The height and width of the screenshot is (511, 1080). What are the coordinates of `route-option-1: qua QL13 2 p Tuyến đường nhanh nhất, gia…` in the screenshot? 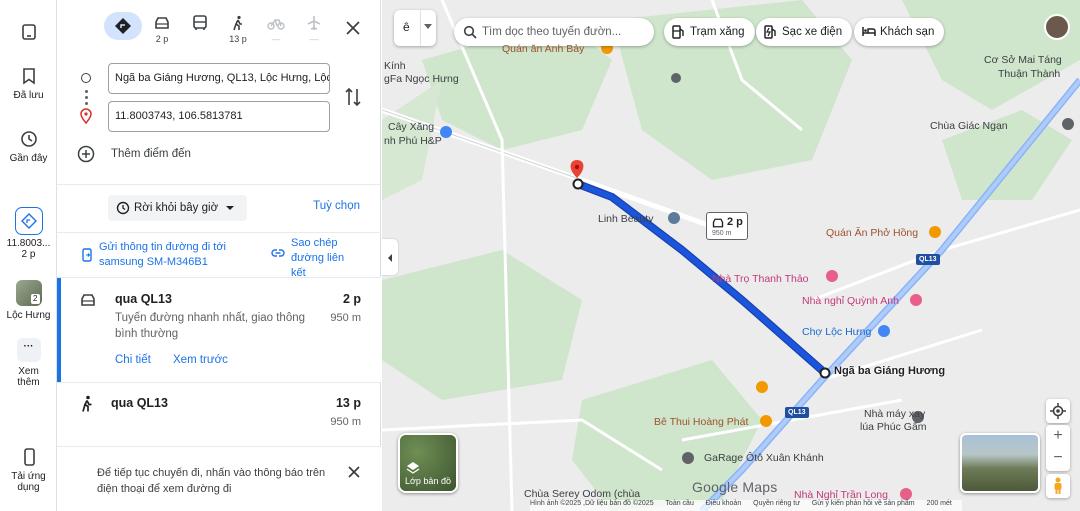 It's located at (219, 330).